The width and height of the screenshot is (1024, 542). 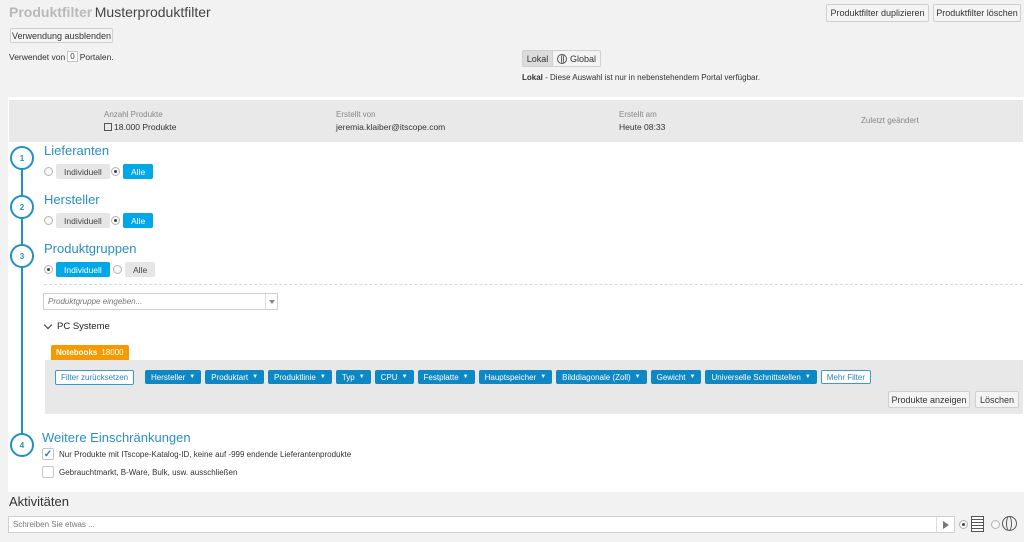 I want to click on step-1-title: Lieferanten, so click(x=77, y=150).